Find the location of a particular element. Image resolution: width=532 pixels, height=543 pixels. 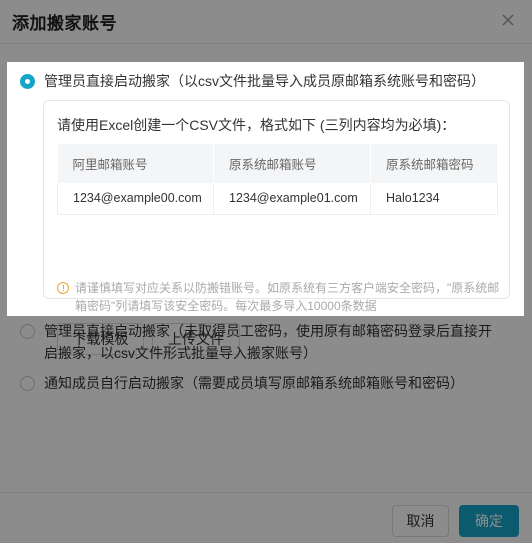

option-notify-members: 通知成员自行启动搬家（需要成员填写原邮箱系统邮箱账号和密码） is located at coordinates (242, 383).